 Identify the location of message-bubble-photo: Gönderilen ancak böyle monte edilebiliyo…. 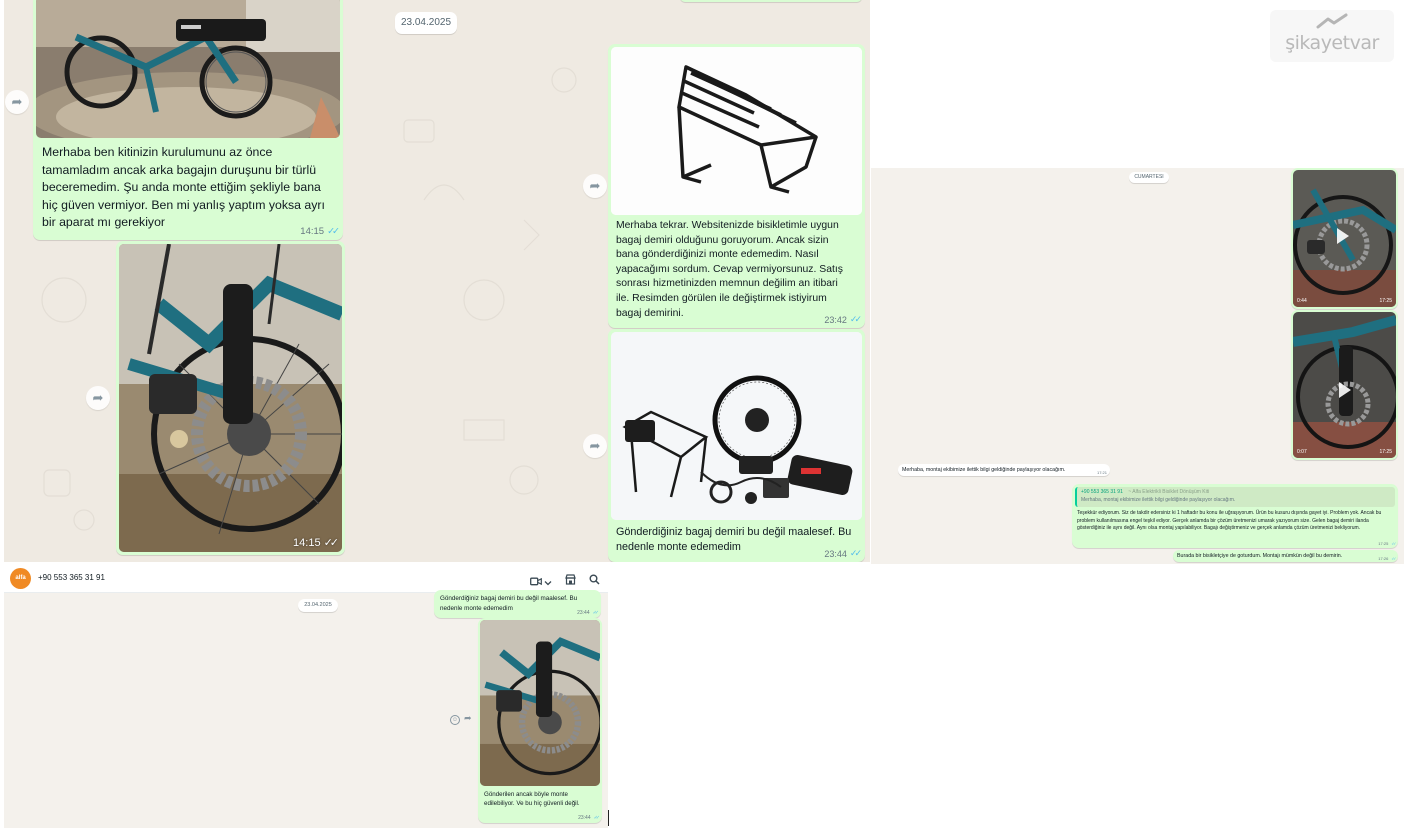
(540, 720).